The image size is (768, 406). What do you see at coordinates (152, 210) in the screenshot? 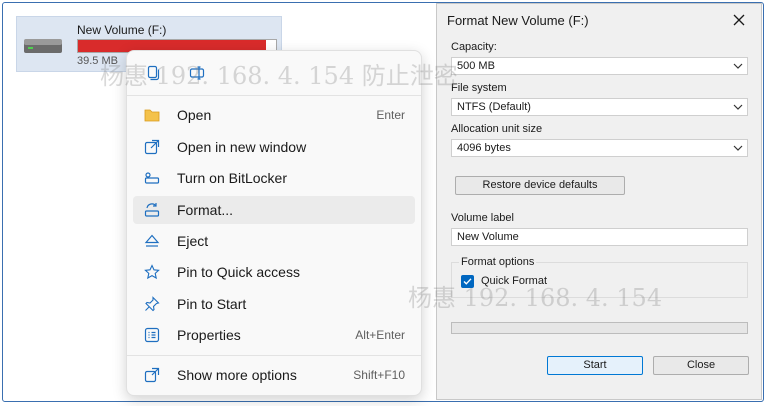
I see `format-drive-icon` at bounding box center [152, 210].